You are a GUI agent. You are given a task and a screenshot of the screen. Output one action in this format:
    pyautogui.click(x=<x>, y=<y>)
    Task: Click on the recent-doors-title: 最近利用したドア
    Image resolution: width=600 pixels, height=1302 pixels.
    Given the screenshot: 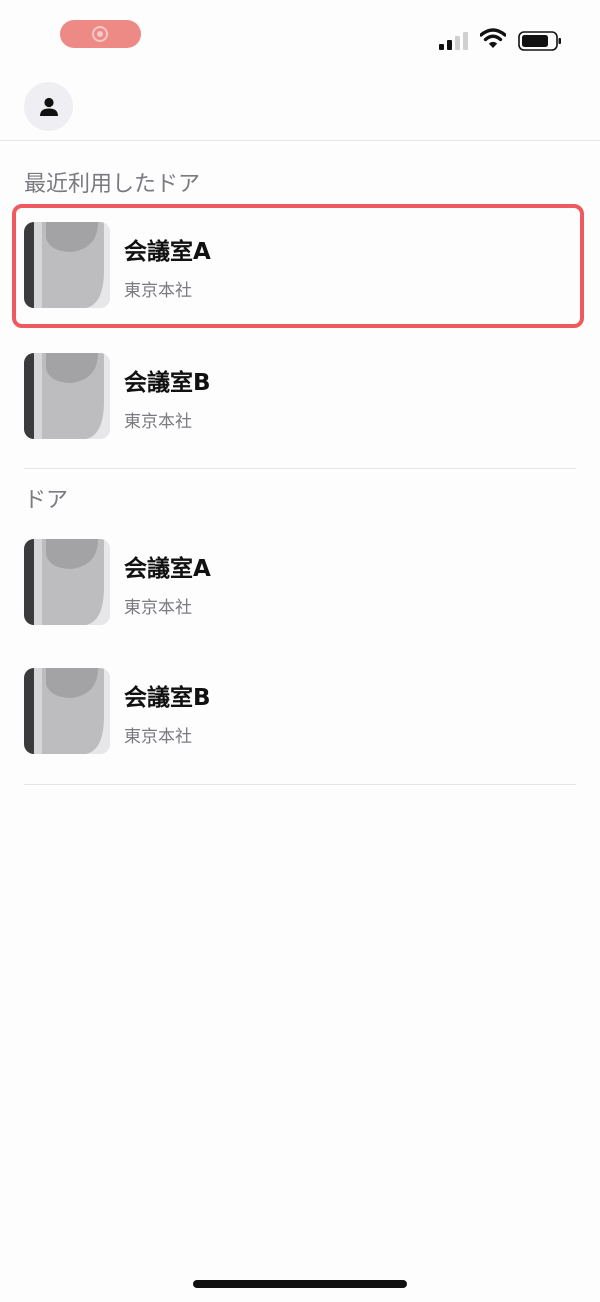 What is the action you would take?
    pyautogui.click(x=112, y=184)
    